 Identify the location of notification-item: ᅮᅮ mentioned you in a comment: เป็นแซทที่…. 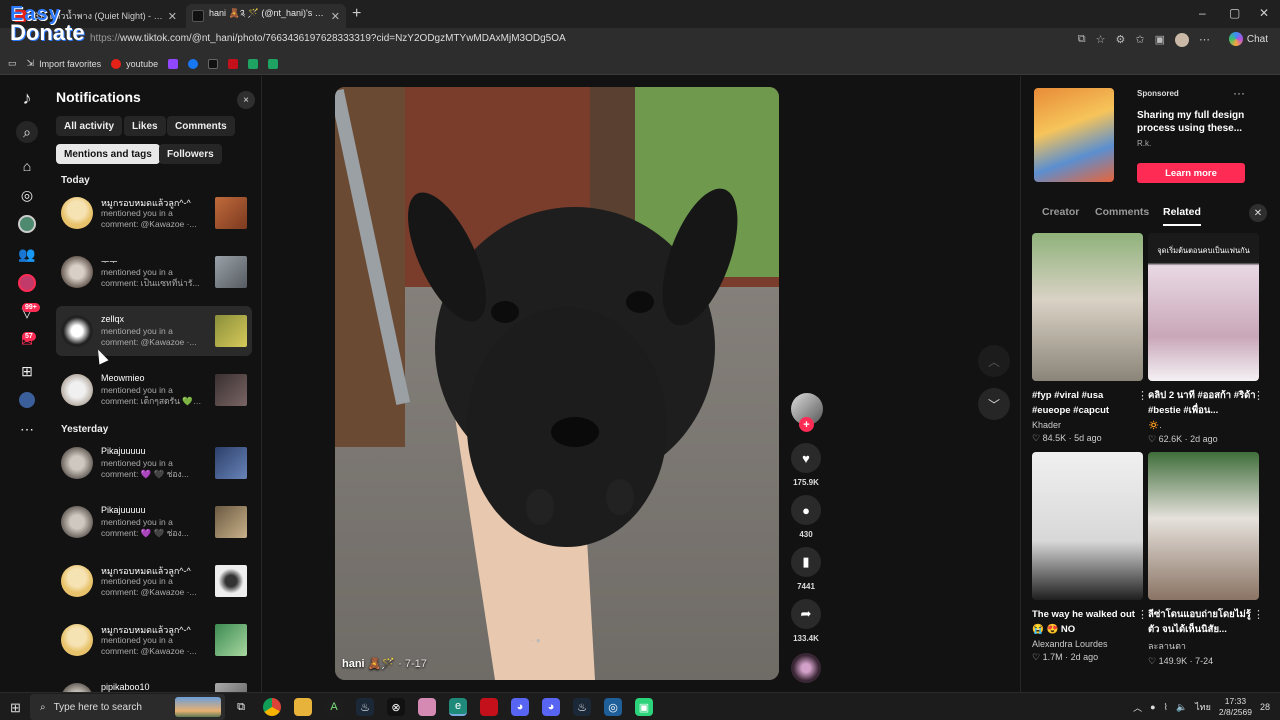
(154, 272).